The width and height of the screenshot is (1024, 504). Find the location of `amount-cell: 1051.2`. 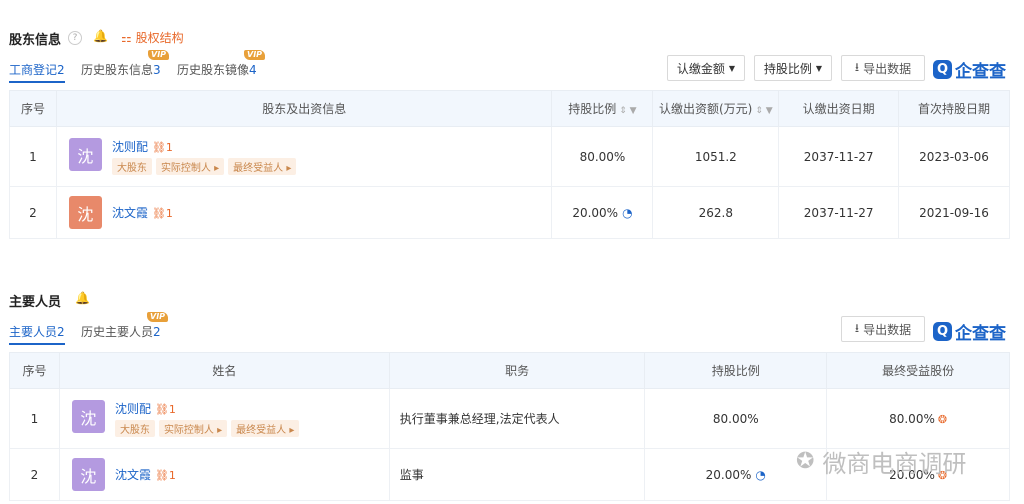

amount-cell: 1051.2 is located at coordinates (716, 156).